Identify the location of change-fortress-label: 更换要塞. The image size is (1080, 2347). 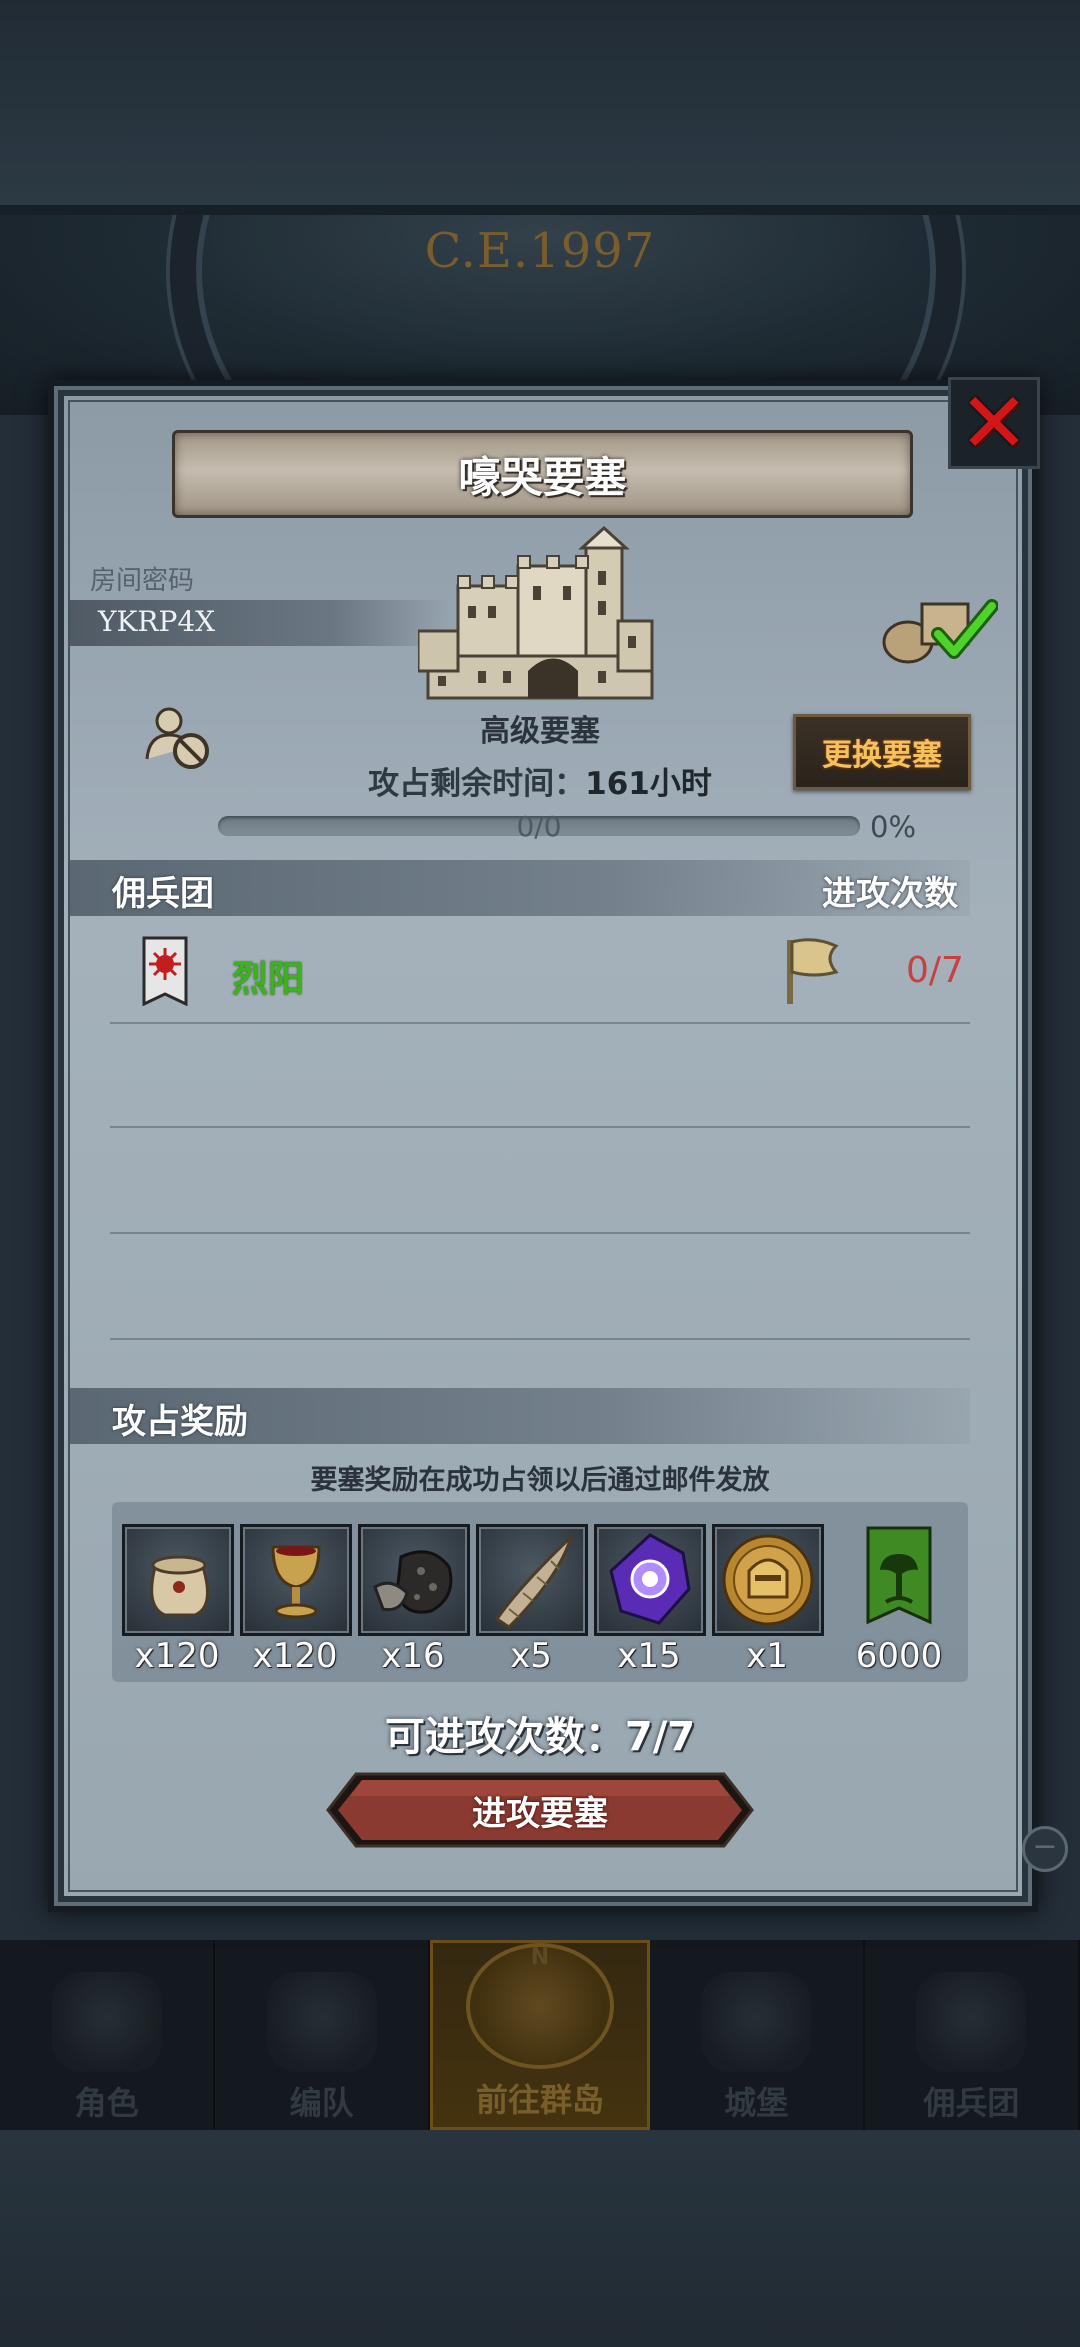
(882, 755).